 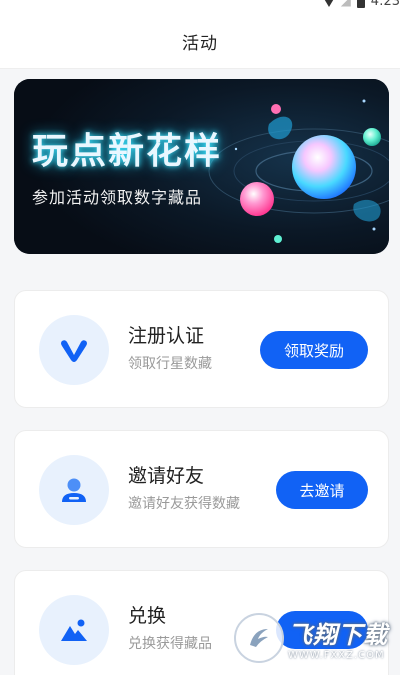 What do you see at coordinates (201, 622) in the screenshot?
I see `card-redeem: 兑换 兑换获得藏品` at bounding box center [201, 622].